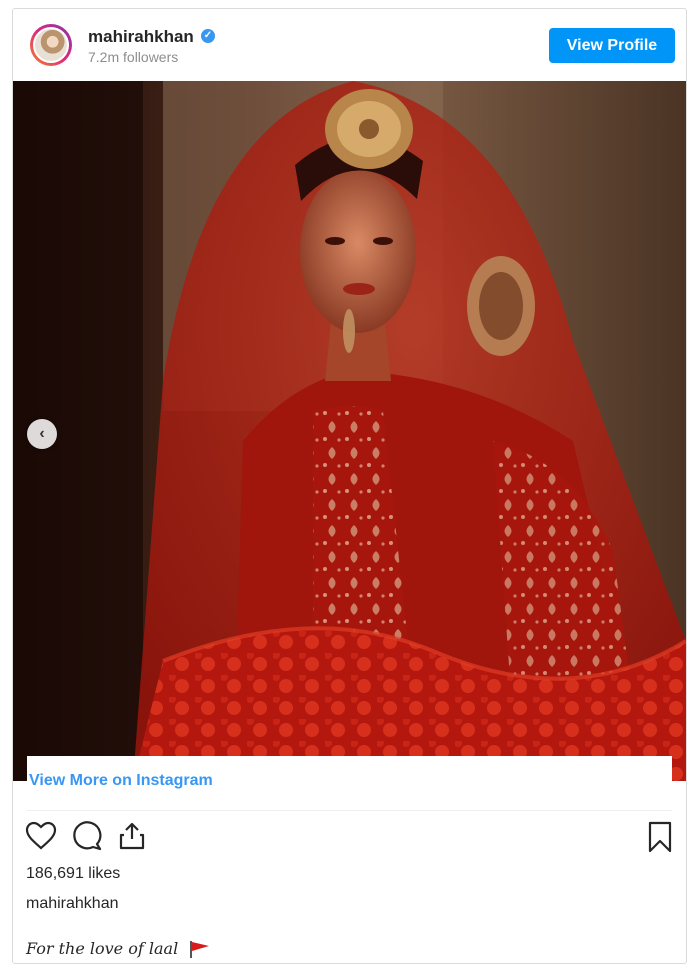 The width and height of the screenshot is (700, 971). What do you see at coordinates (349, 774) in the screenshot?
I see `view-more-bar: View More on Instagram` at bounding box center [349, 774].